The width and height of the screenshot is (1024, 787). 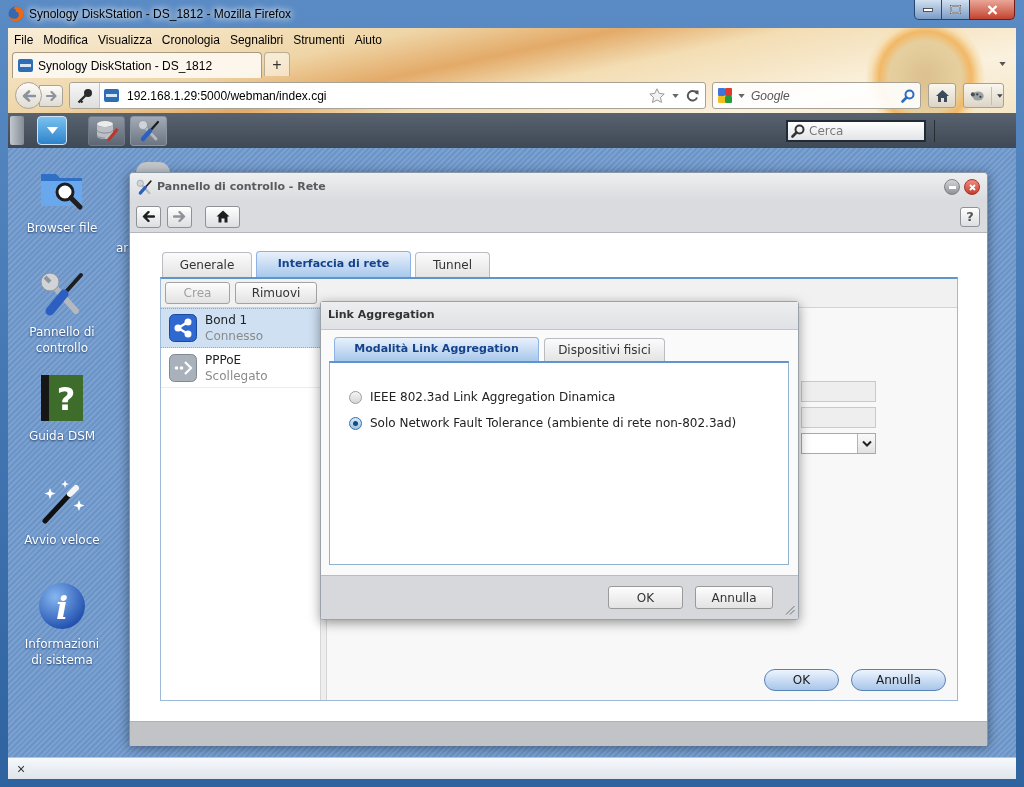 What do you see at coordinates (493, 397) in the screenshot?
I see `option-label: IEEE 802.3ad Link Aggregation Dinamica` at bounding box center [493, 397].